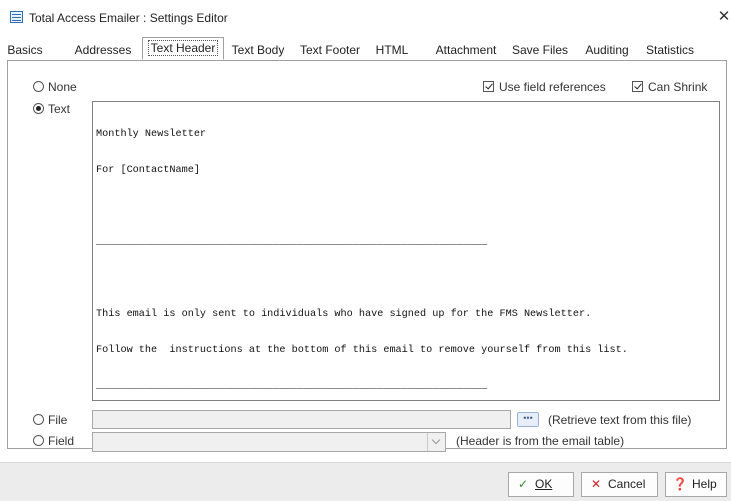  What do you see at coordinates (528, 419) in the screenshot?
I see `browse-file-button: •••` at bounding box center [528, 419].